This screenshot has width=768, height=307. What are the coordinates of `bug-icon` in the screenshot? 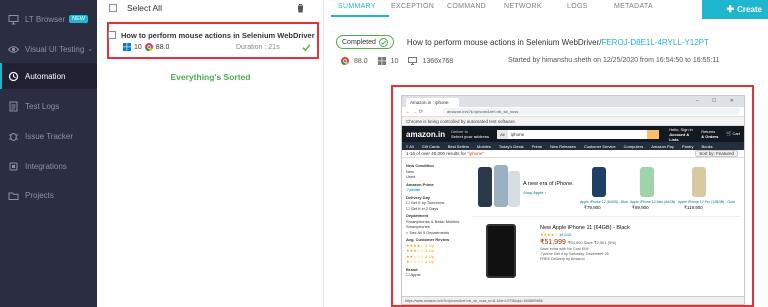 It's located at (13, 136).